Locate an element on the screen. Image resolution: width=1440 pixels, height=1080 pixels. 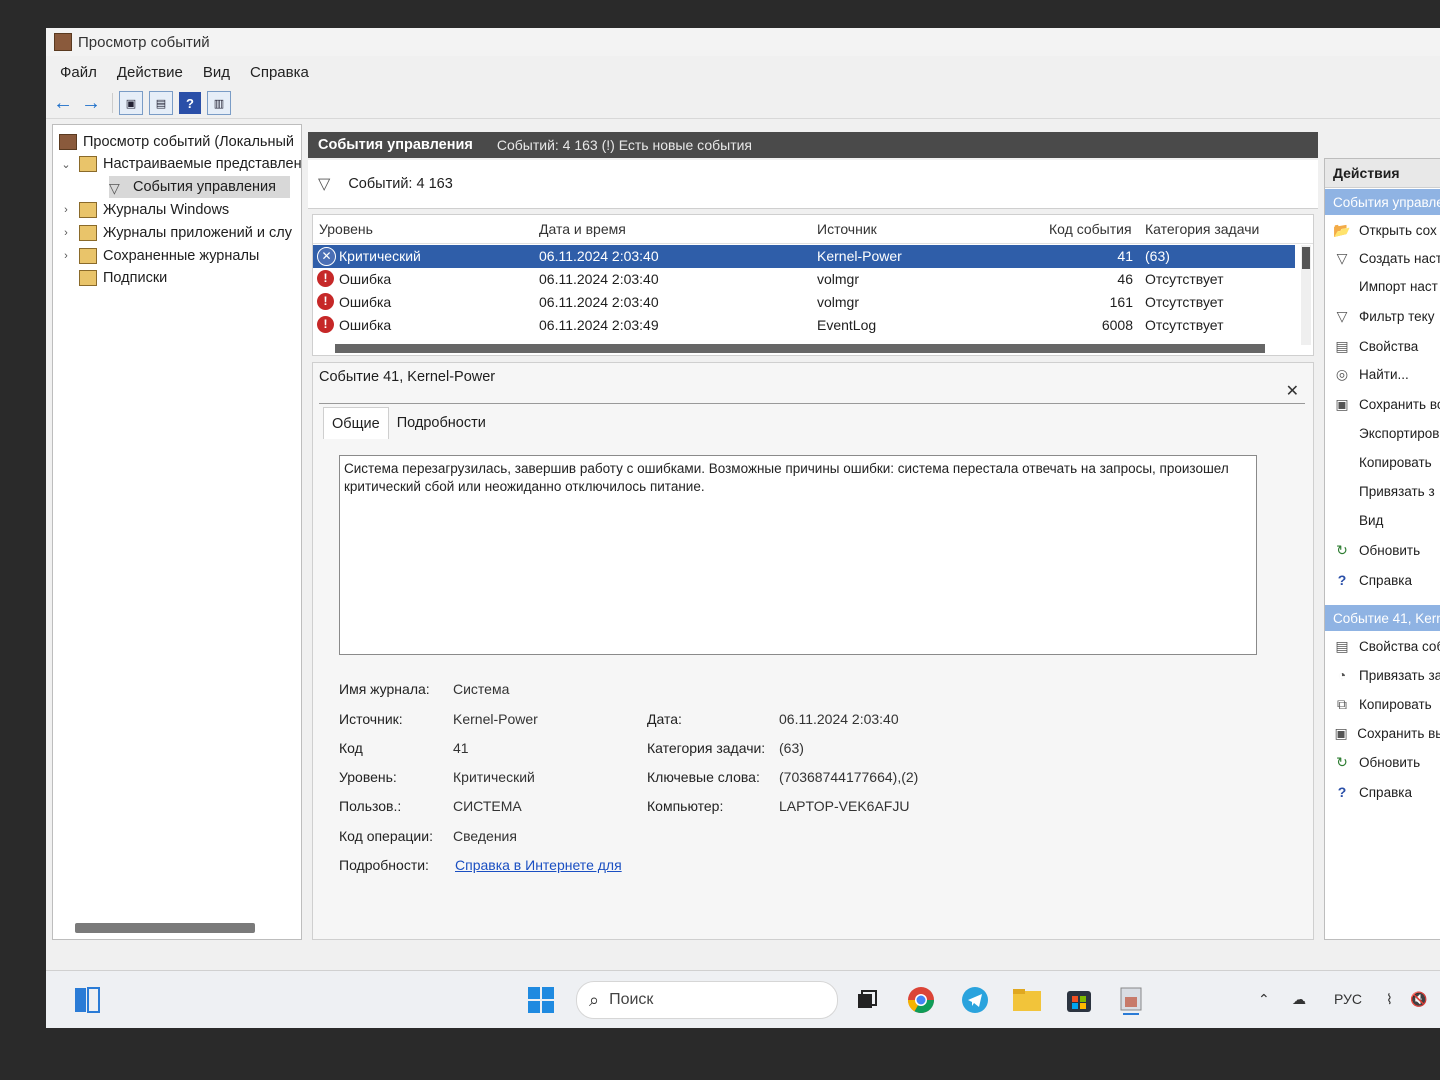
prop-source-label: Источник: is located at coordinates (371, 719).